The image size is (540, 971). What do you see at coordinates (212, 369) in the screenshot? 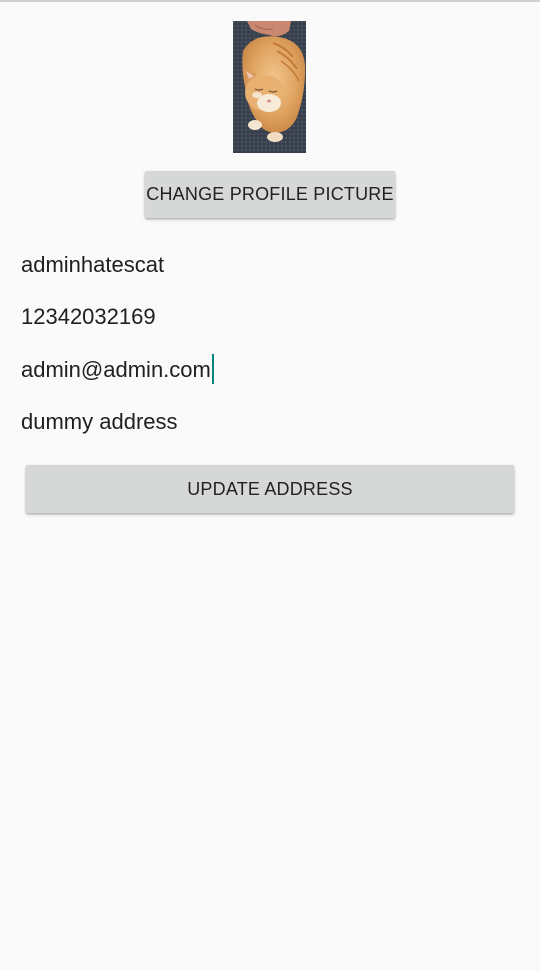
I see `text-cursor` at bounding box center [212, 369].